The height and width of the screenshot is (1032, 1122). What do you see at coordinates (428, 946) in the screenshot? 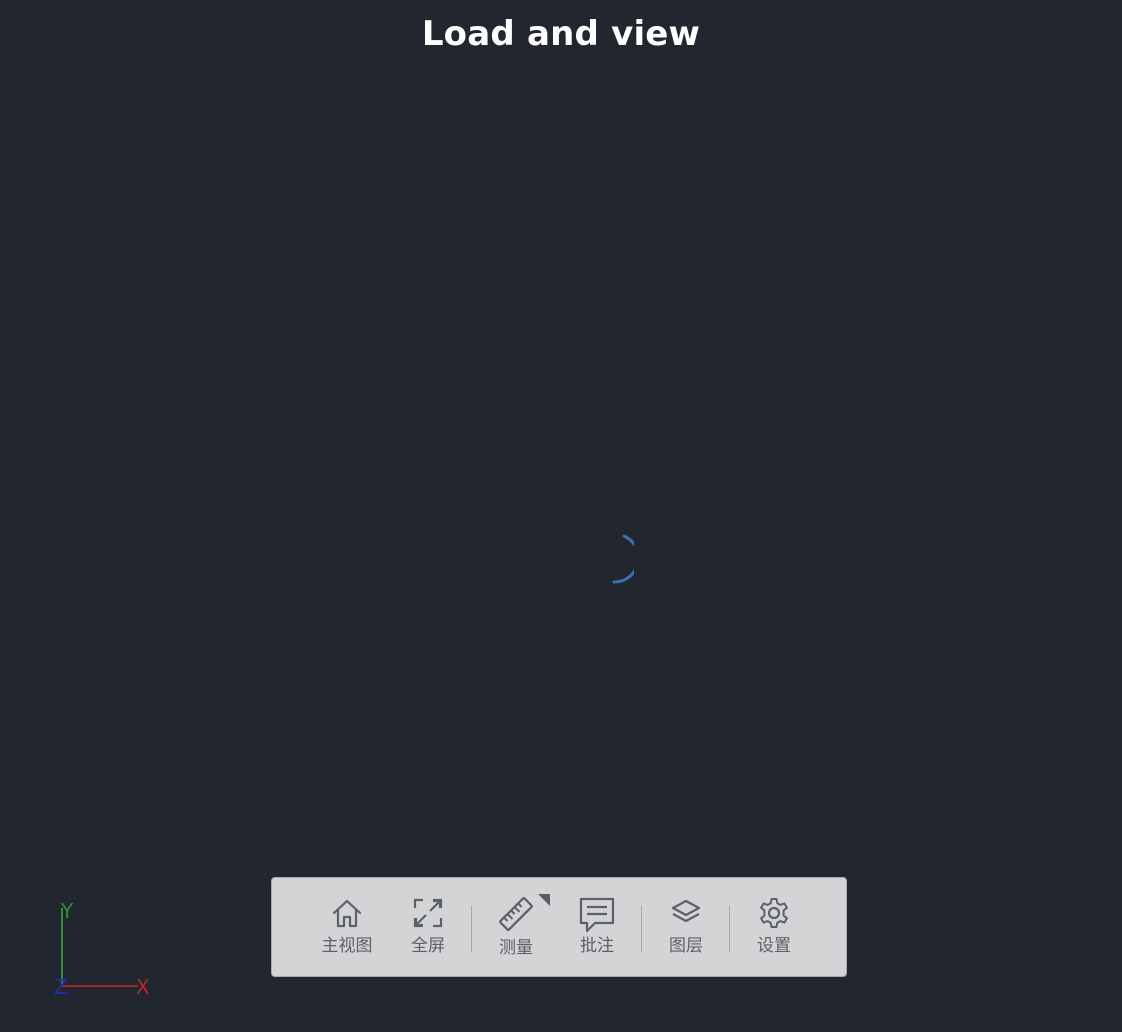
I see `fullscreen-label: 全屏` at bounding box center [428, 946].